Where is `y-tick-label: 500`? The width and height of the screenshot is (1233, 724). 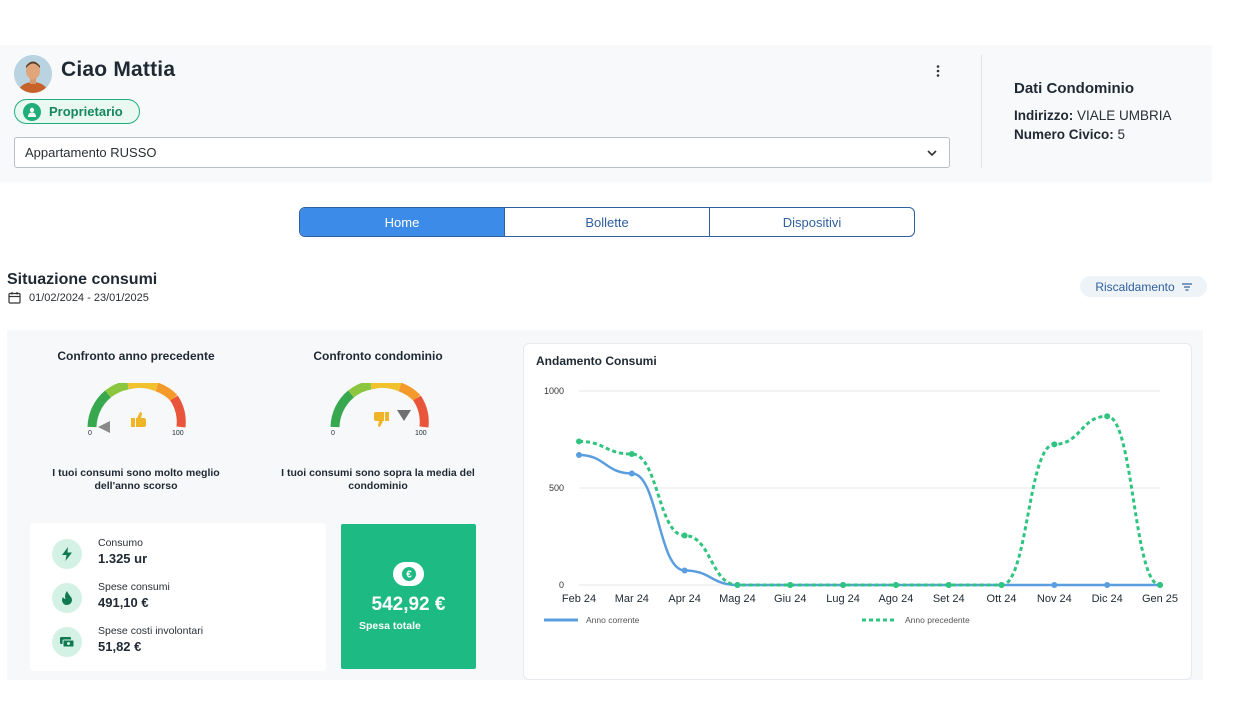
y-tick-label: 500 is located at coordinates (556, 488).